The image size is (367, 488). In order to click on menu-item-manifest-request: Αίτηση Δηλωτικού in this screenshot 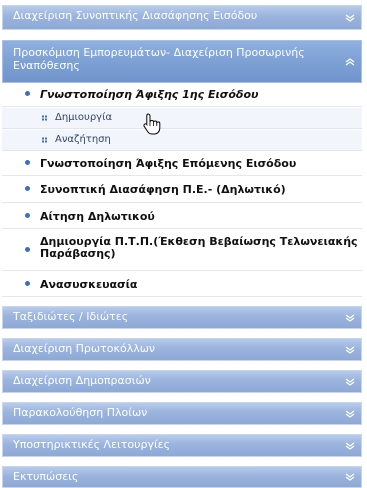, I will do `click(182, 216)`.